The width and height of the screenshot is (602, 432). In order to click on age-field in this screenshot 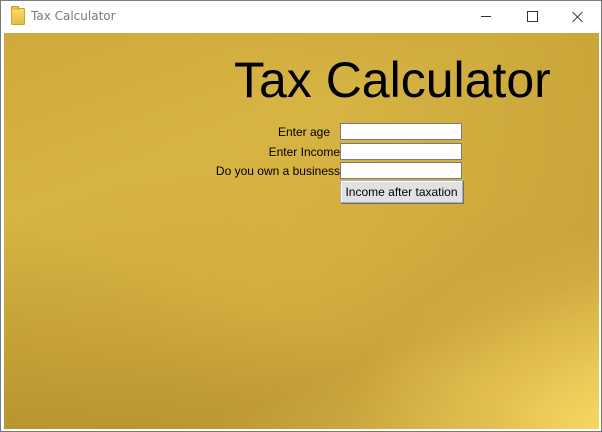, I will do `click(401, 131)`.